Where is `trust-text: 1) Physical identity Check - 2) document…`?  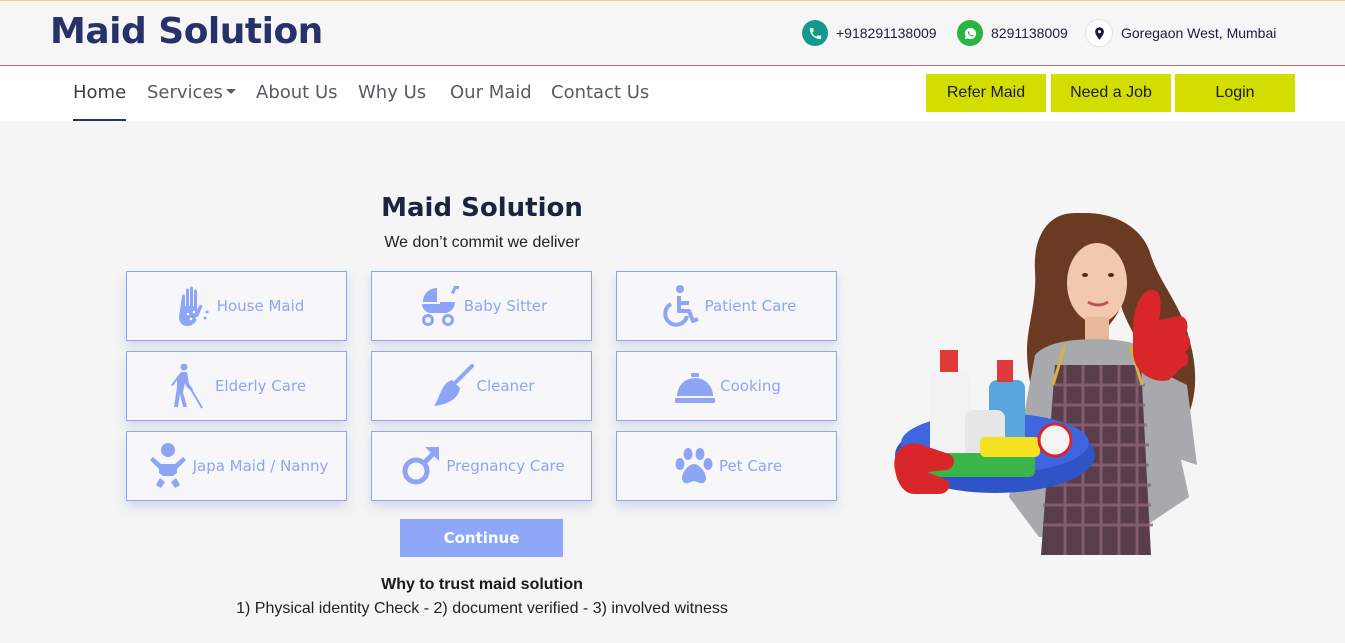
trust-text: 1) Physical identity Check - 2) document… is located at coordinates (482, 608).